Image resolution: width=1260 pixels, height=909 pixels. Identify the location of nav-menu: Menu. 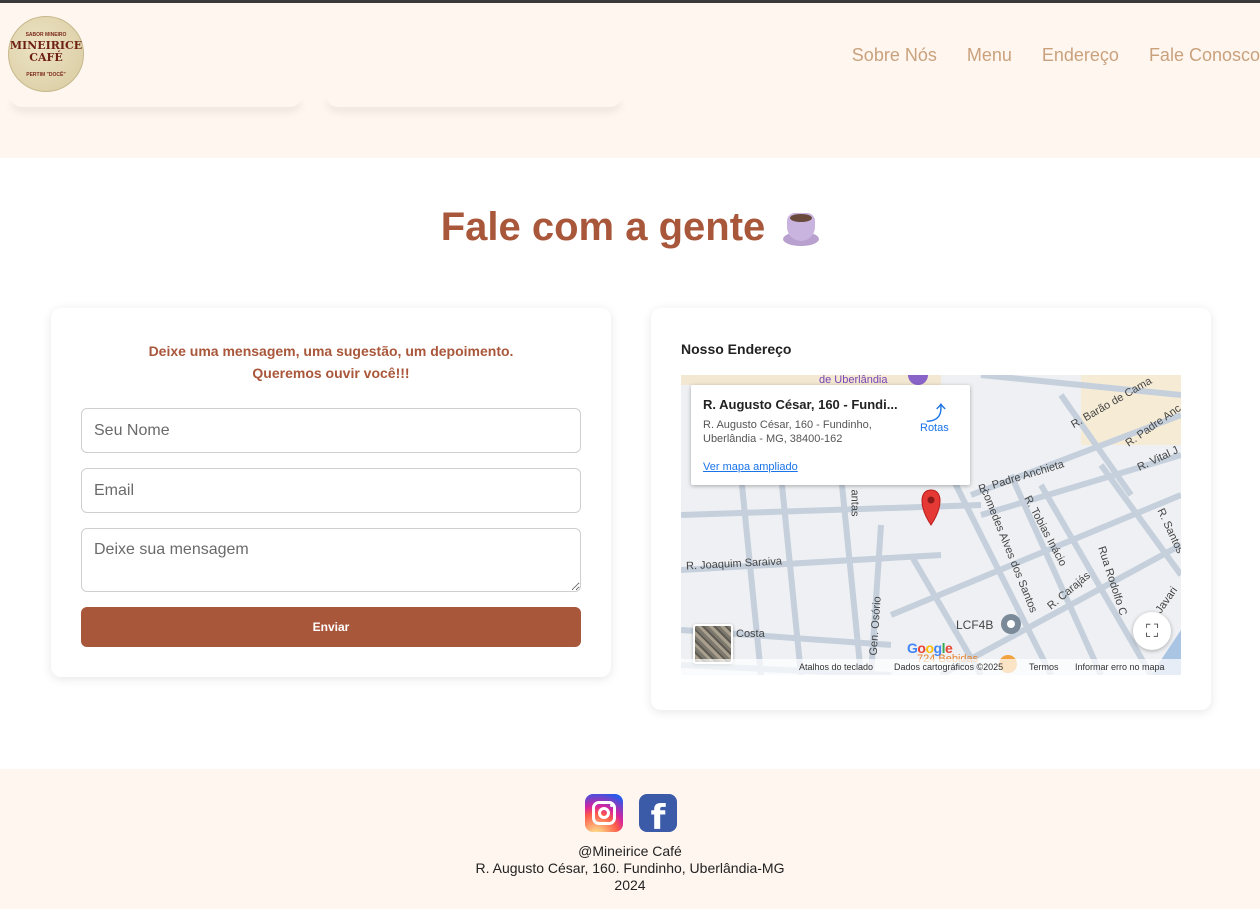
(989, 55).